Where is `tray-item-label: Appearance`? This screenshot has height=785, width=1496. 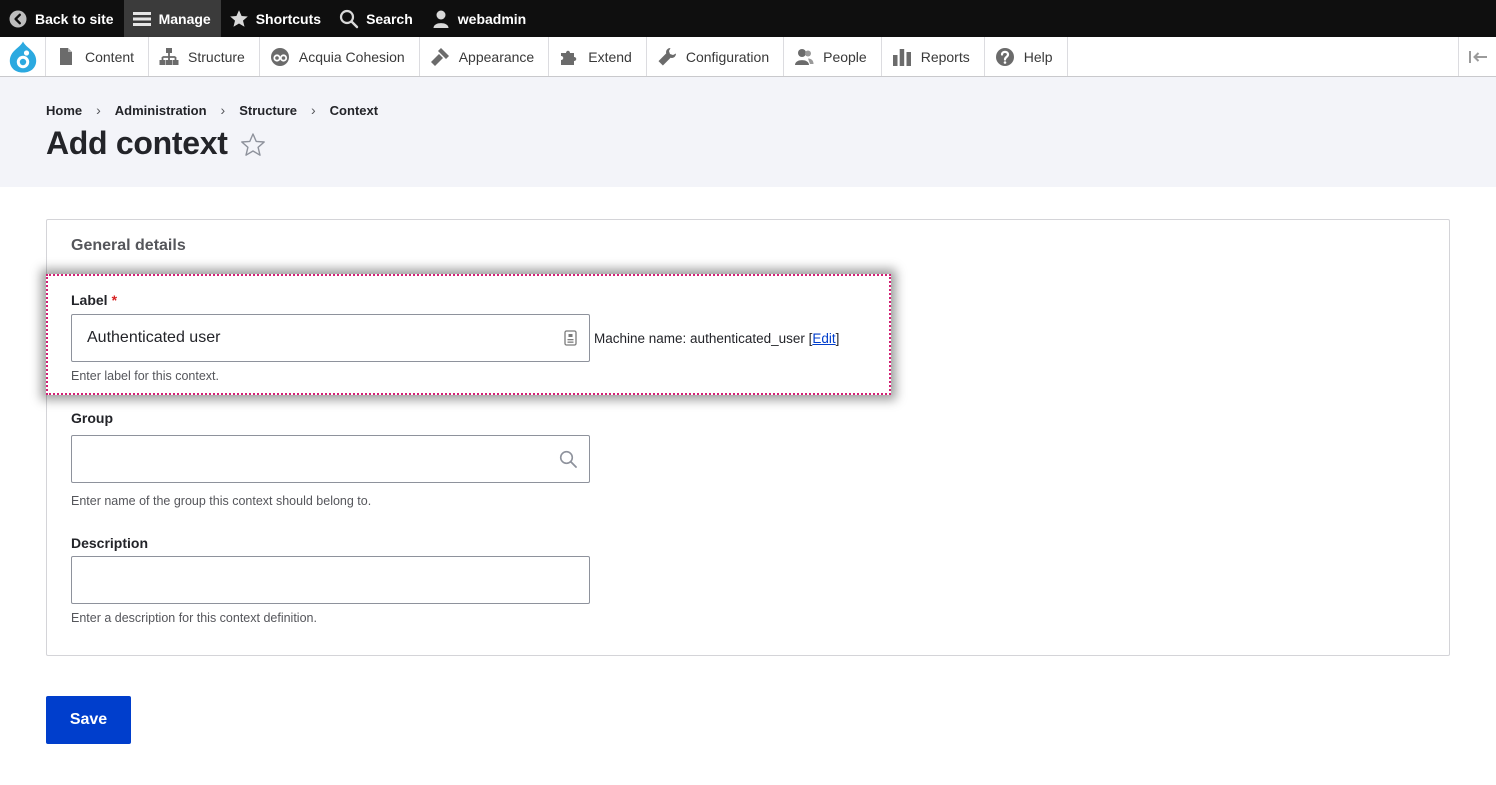 tray-item-label: Appearance is located at coordinates (496, 56).